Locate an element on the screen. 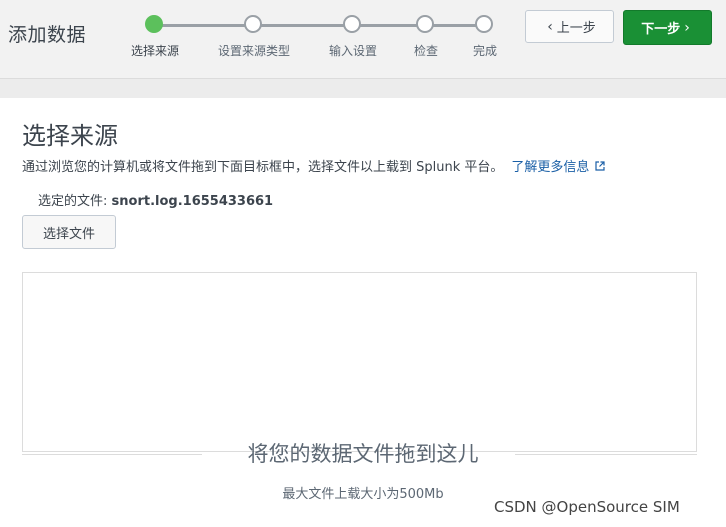 The image size is (726, 527). previous-button-label: 上一步 is located at coordinates (576, 28).